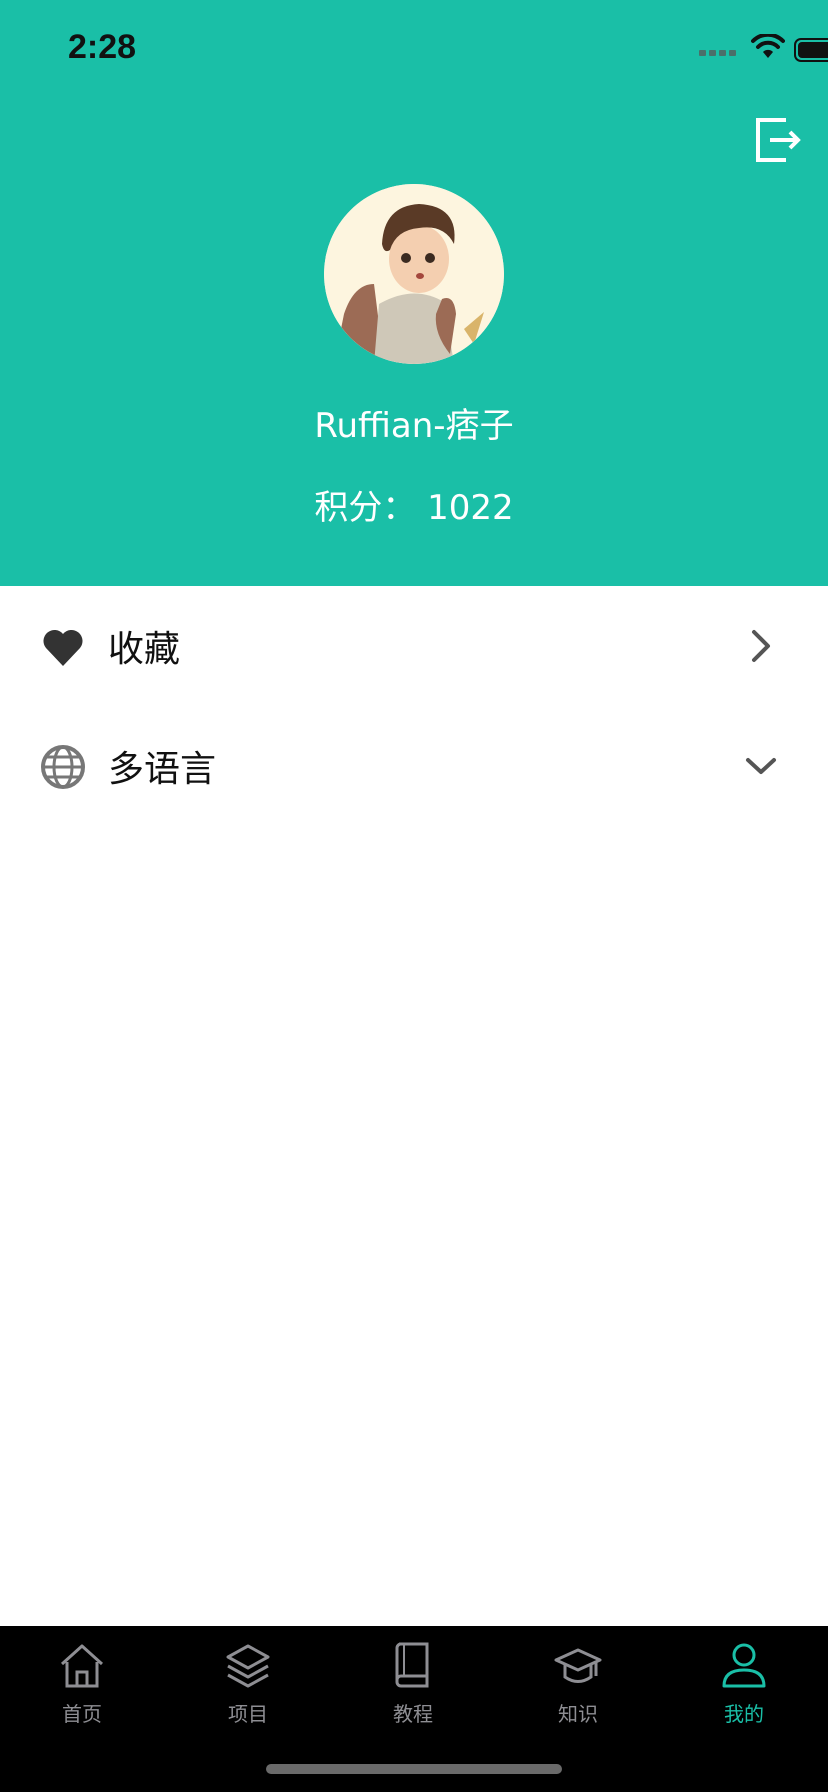 The image size is (828, 1792). Describe the element at coordinates (578, 1714) in the screenshot. I see `tab-label: 知识` at that location.